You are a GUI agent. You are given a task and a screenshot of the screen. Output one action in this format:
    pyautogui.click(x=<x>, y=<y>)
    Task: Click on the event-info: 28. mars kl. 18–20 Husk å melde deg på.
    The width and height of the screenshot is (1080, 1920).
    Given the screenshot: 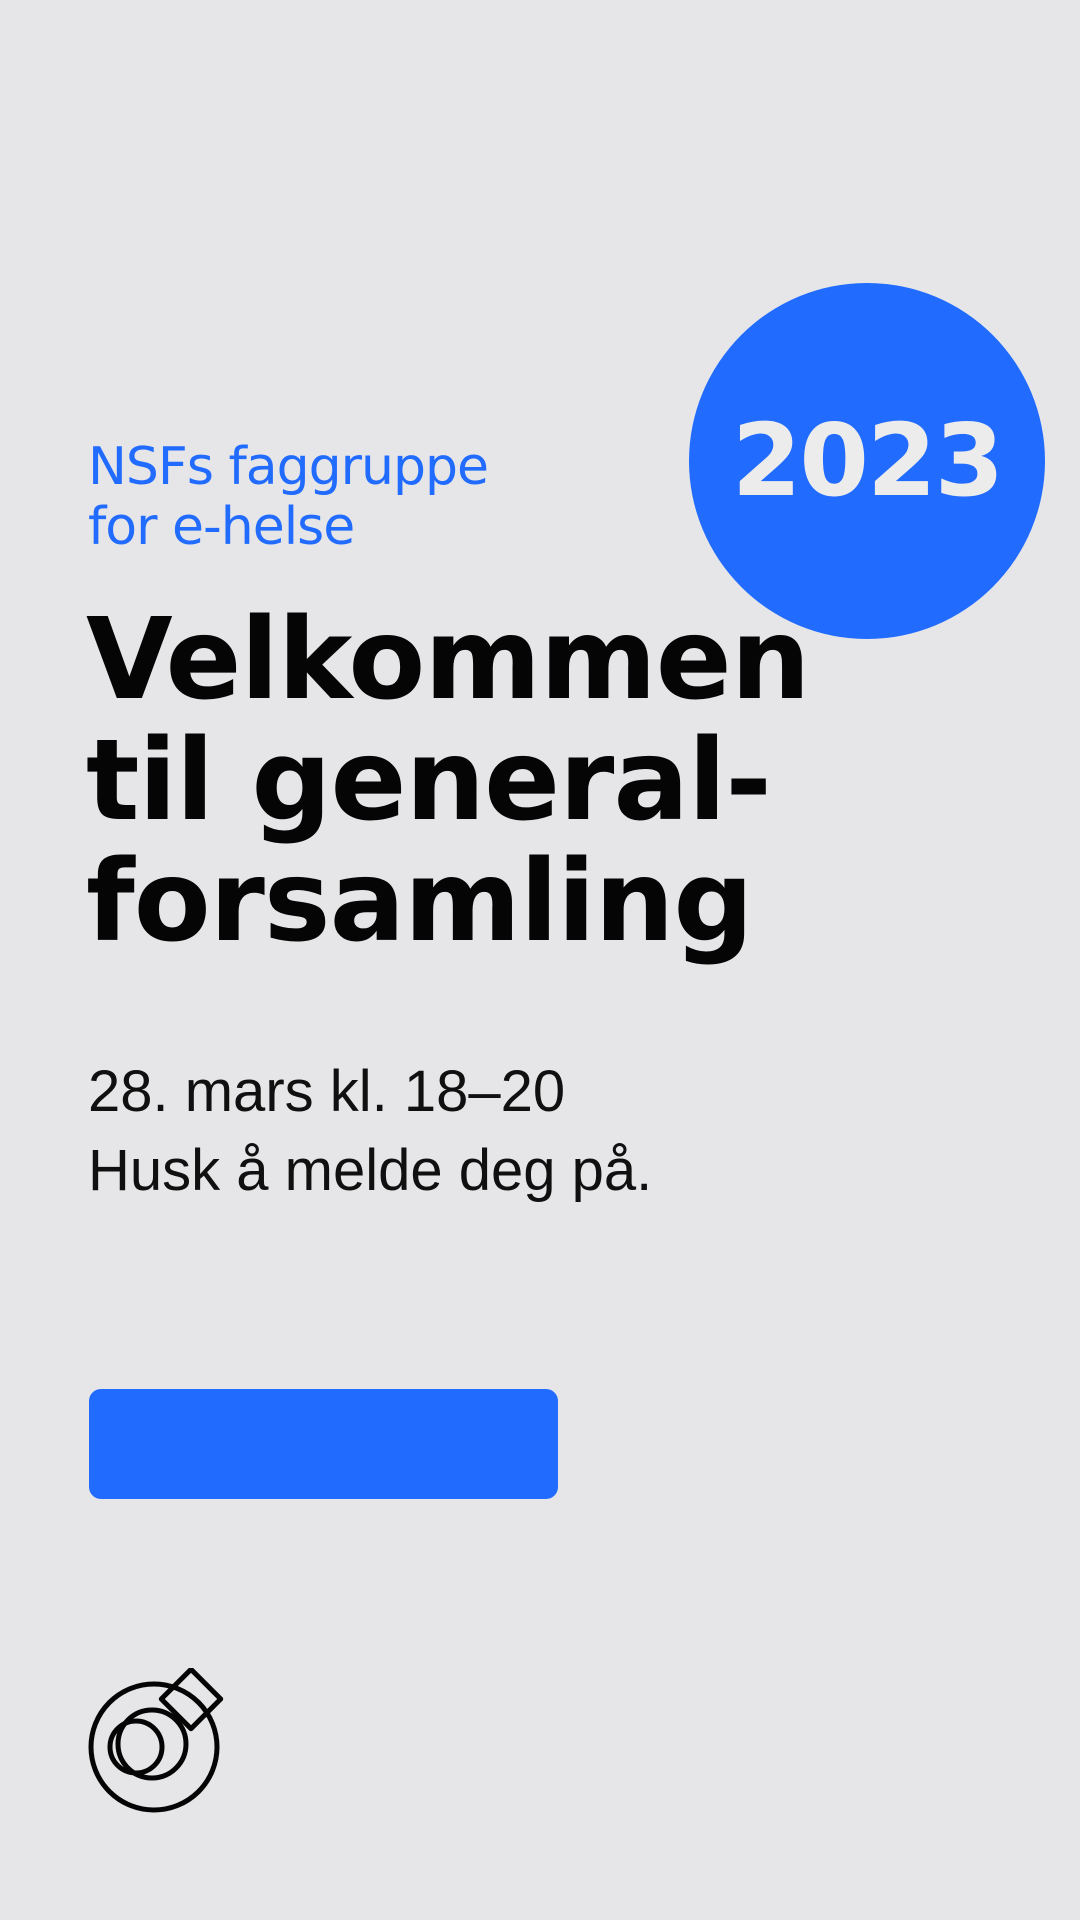 What is the action you would take?
    pyautogui.click(x=488, y=1131)
    